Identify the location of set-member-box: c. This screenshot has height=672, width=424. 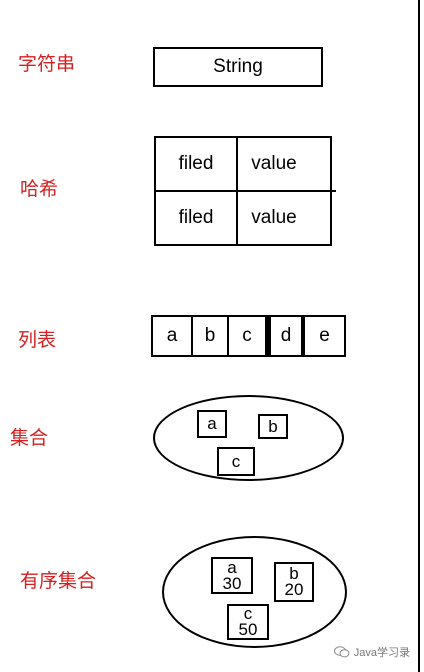
(236, 461).